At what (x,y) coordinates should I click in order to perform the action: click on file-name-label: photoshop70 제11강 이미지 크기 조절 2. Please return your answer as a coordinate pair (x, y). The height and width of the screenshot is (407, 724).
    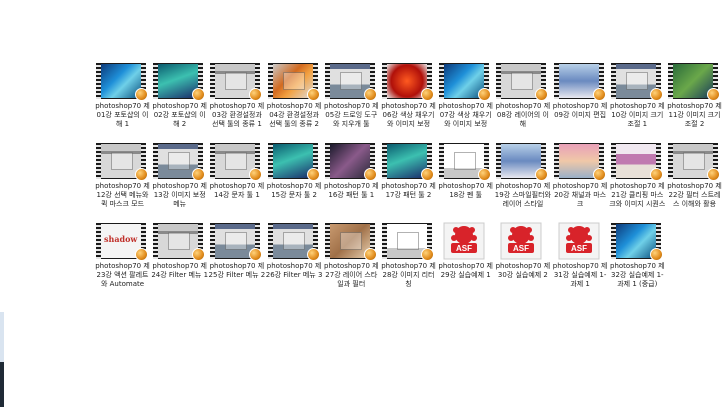
    Looking at the image, I should click on (694, 115).